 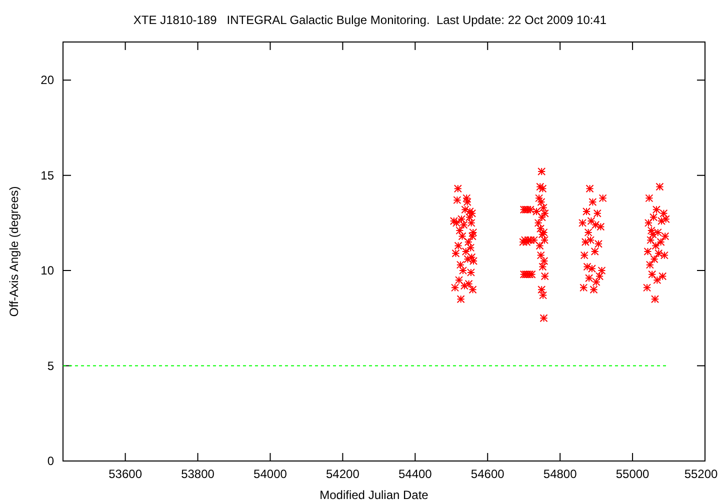 What do you see at coordinates (701, 474) in the screenshot?
I see `x-tick-label: 55200` at bounding box center [701, 474].